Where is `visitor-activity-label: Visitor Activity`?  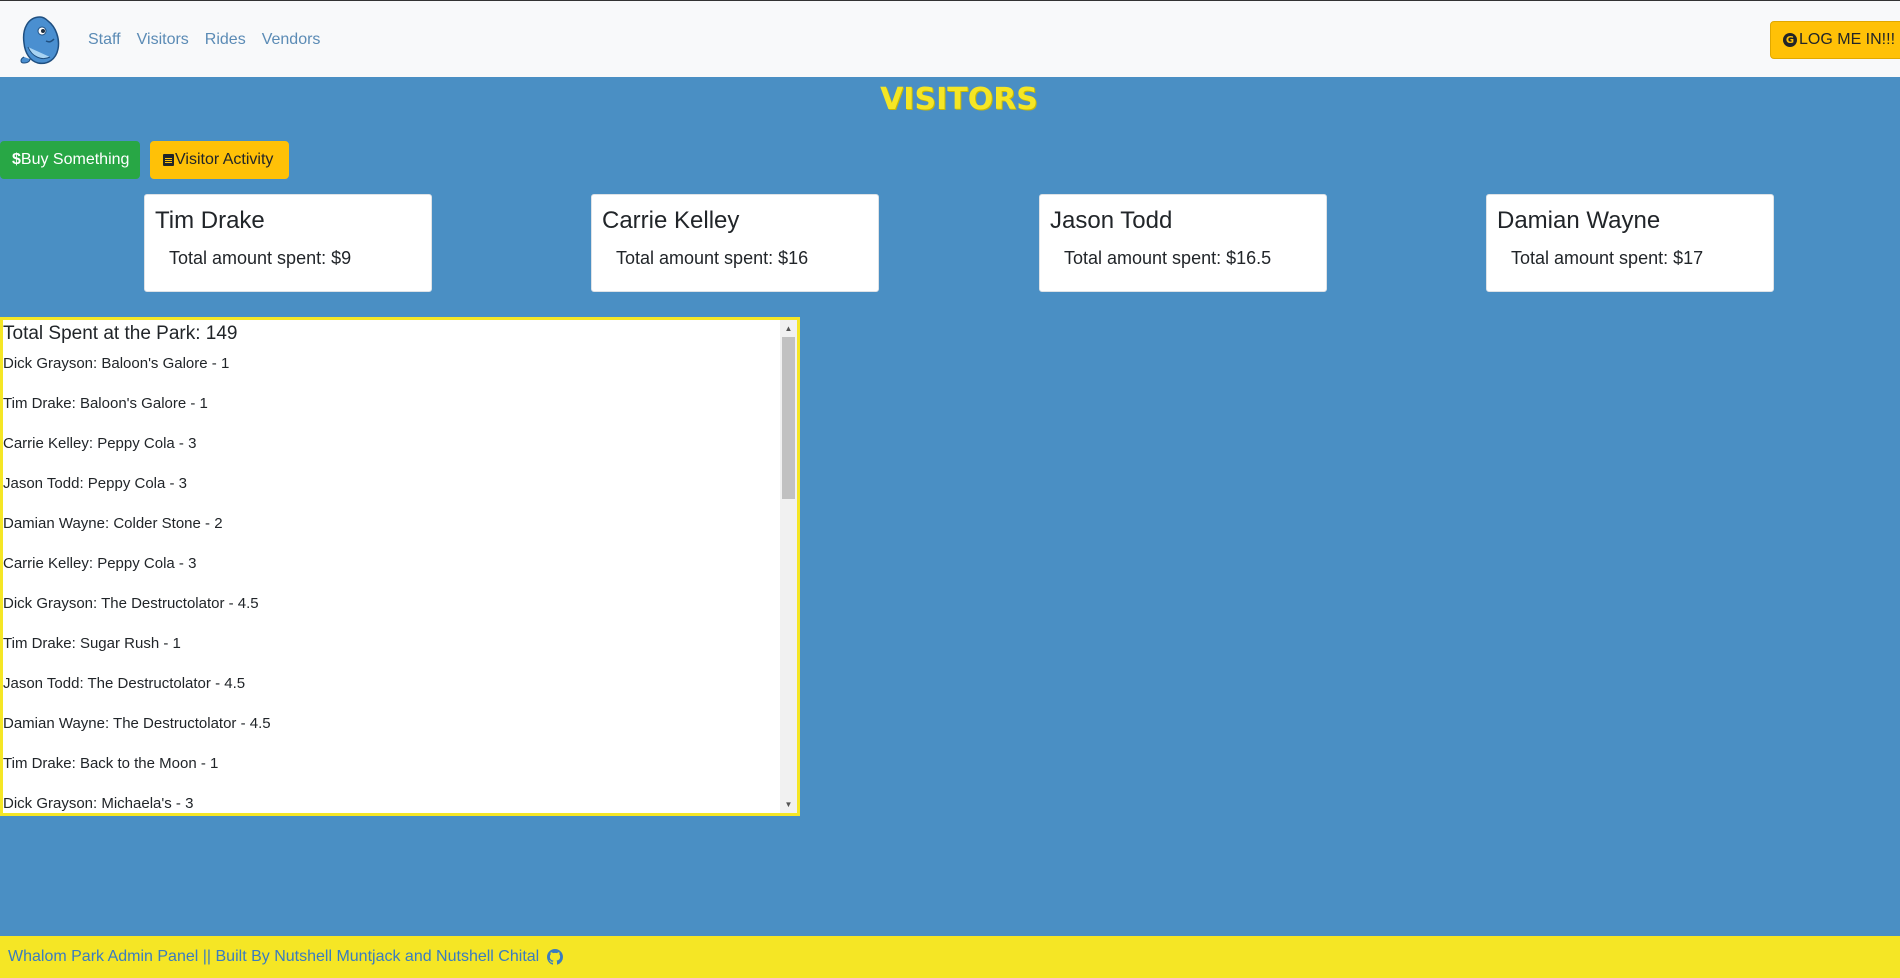 visitor-activity-label: Visitor Activity is located at coordinates (224, 159).